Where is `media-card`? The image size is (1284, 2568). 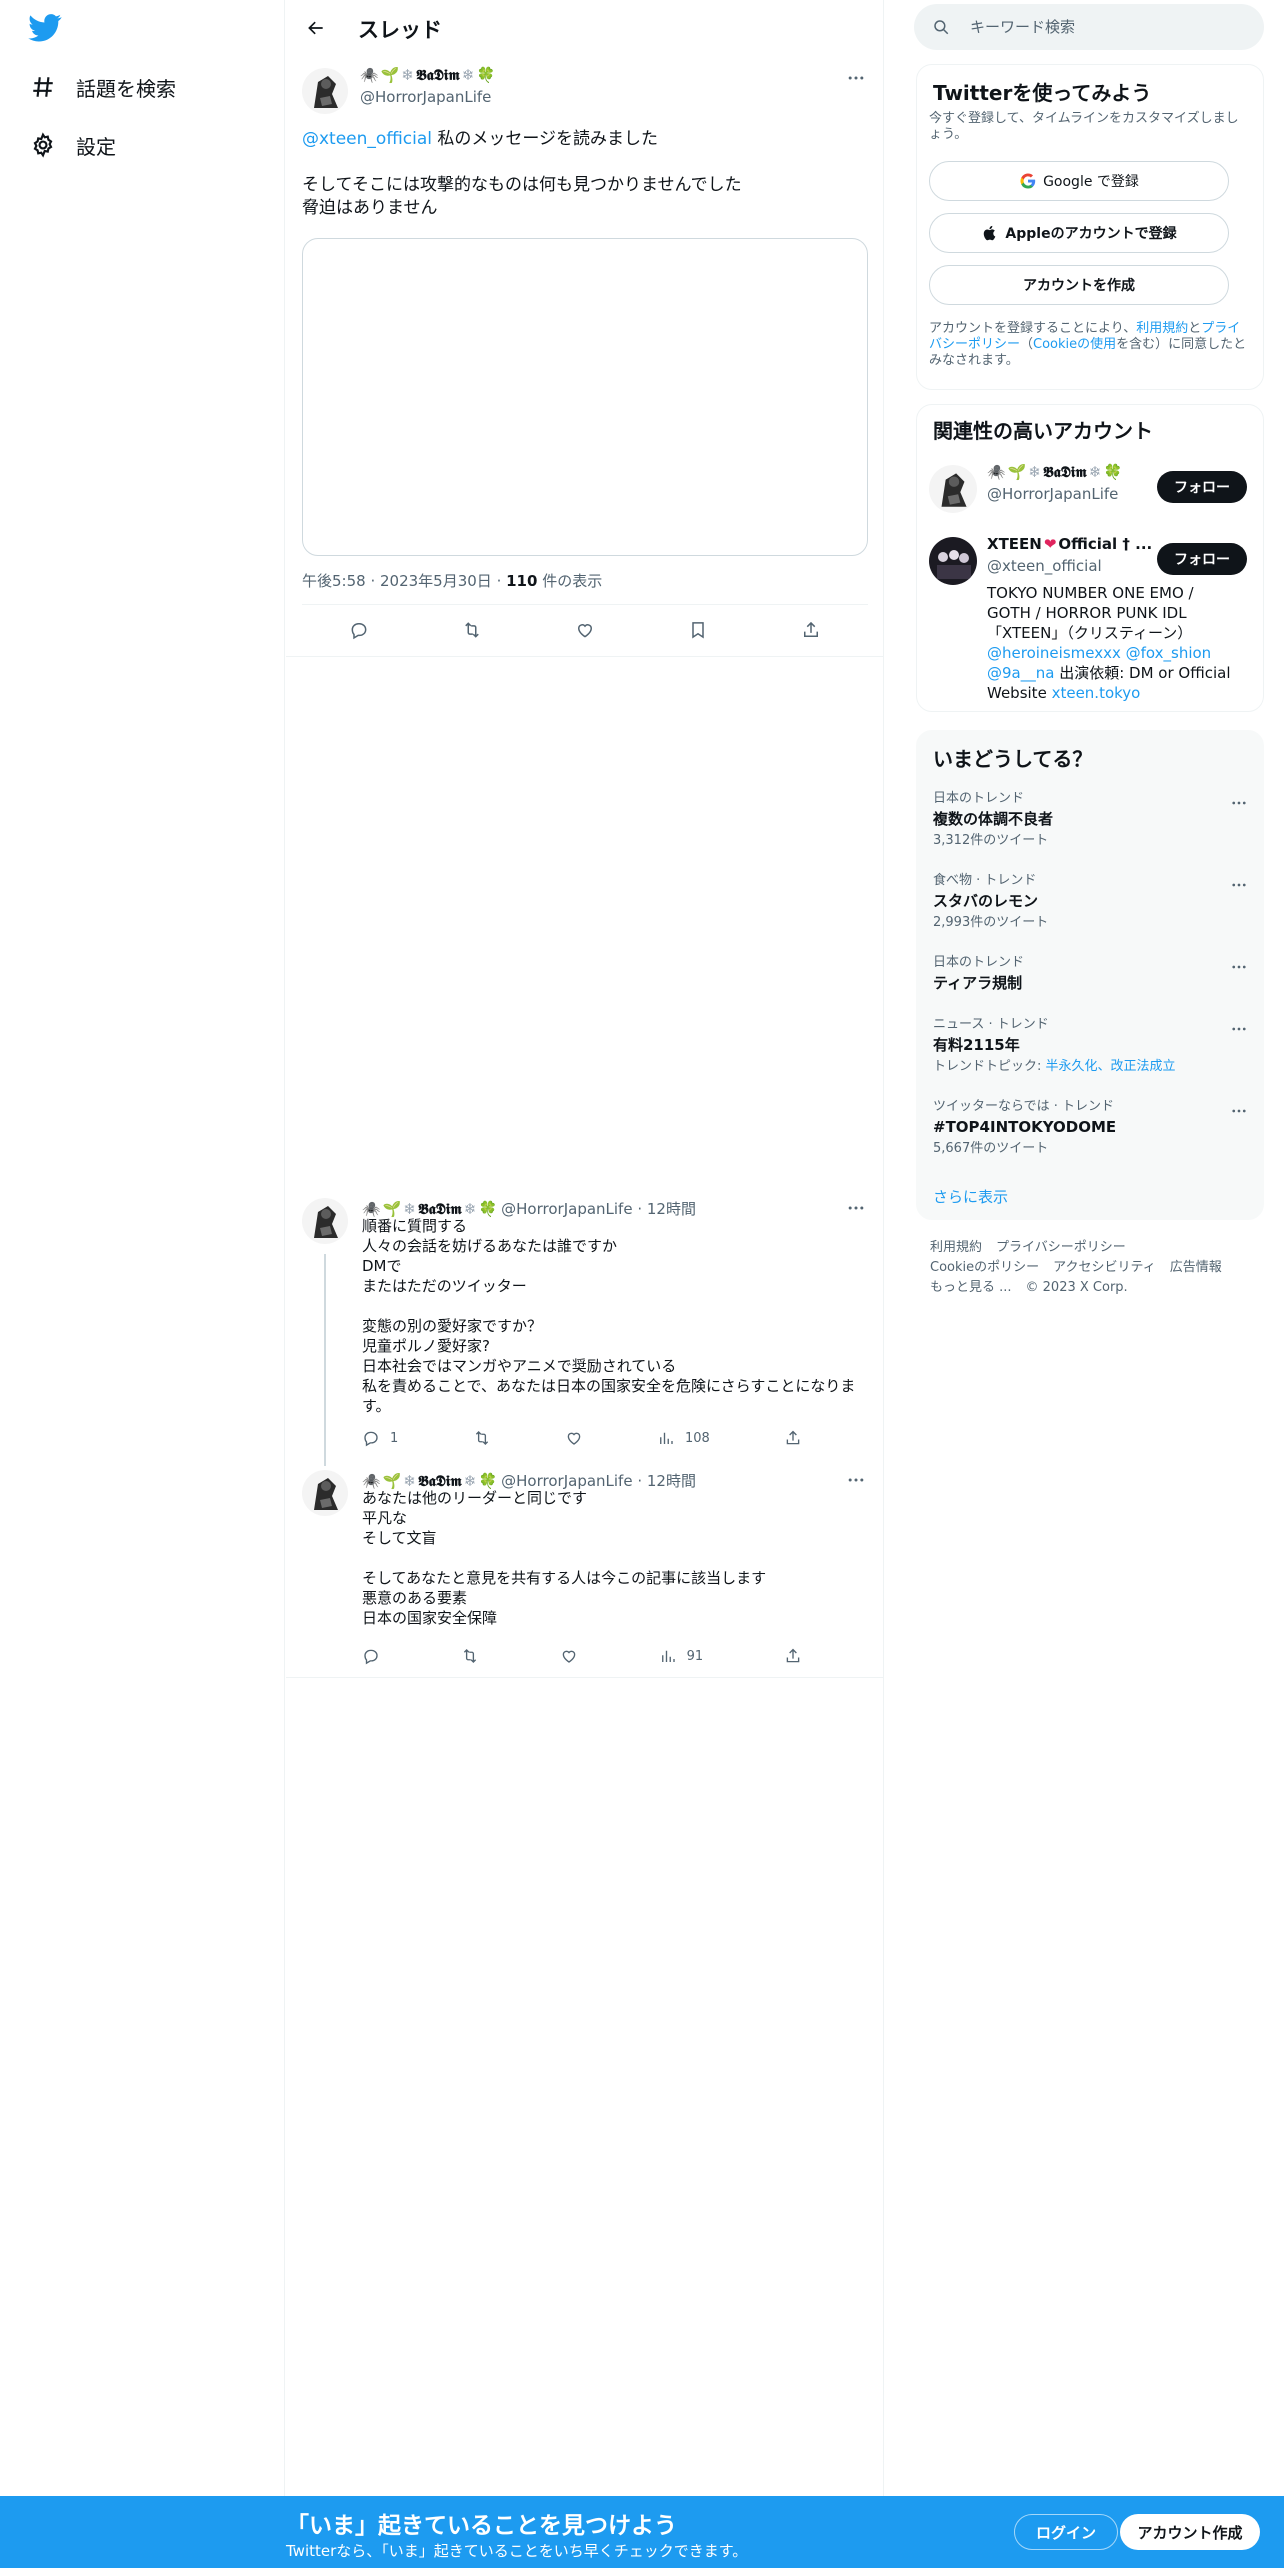
media-card is located at coordinates (585, 397).